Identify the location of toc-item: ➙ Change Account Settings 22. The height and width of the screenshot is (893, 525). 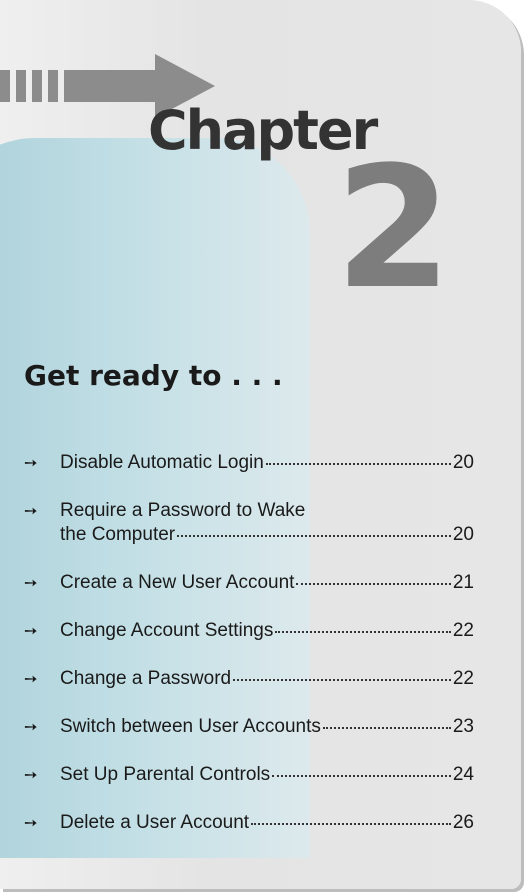
(249, 632).